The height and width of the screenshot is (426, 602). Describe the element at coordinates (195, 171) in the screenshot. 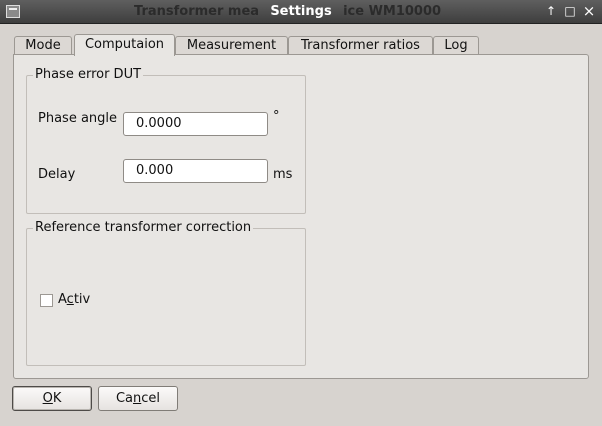

I see `delay-input: 0.000` at that location.